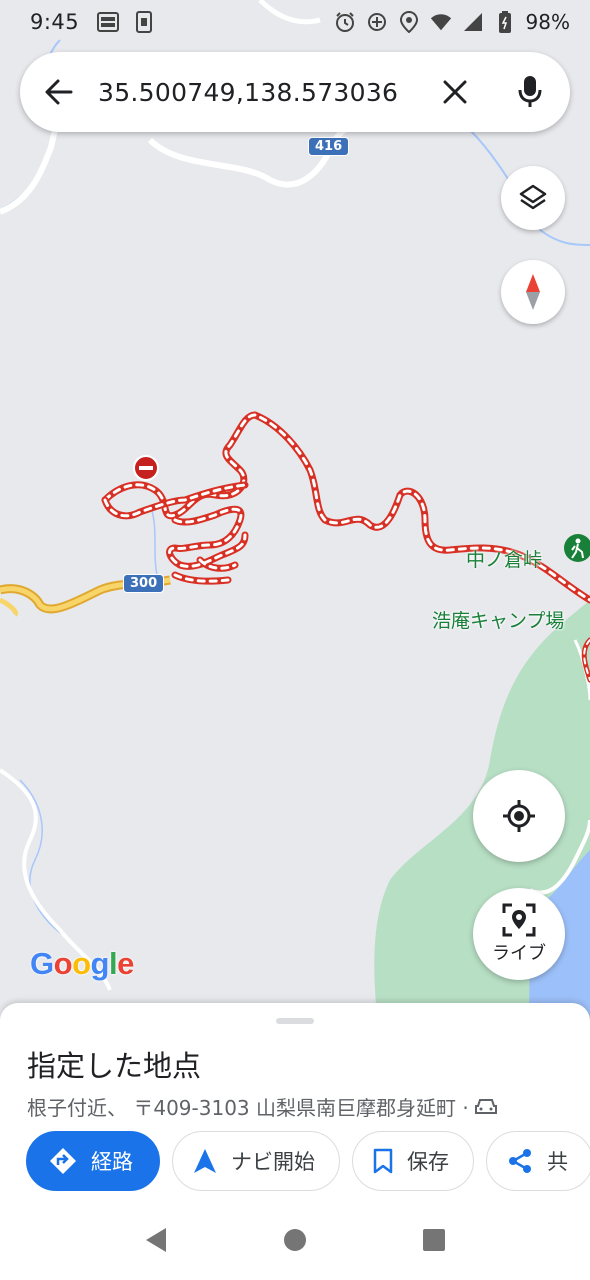  What do you see at coordinates (329, 146) in the screenshot?
I see `road-shield-416: 416` at bounding box center [329, 146].